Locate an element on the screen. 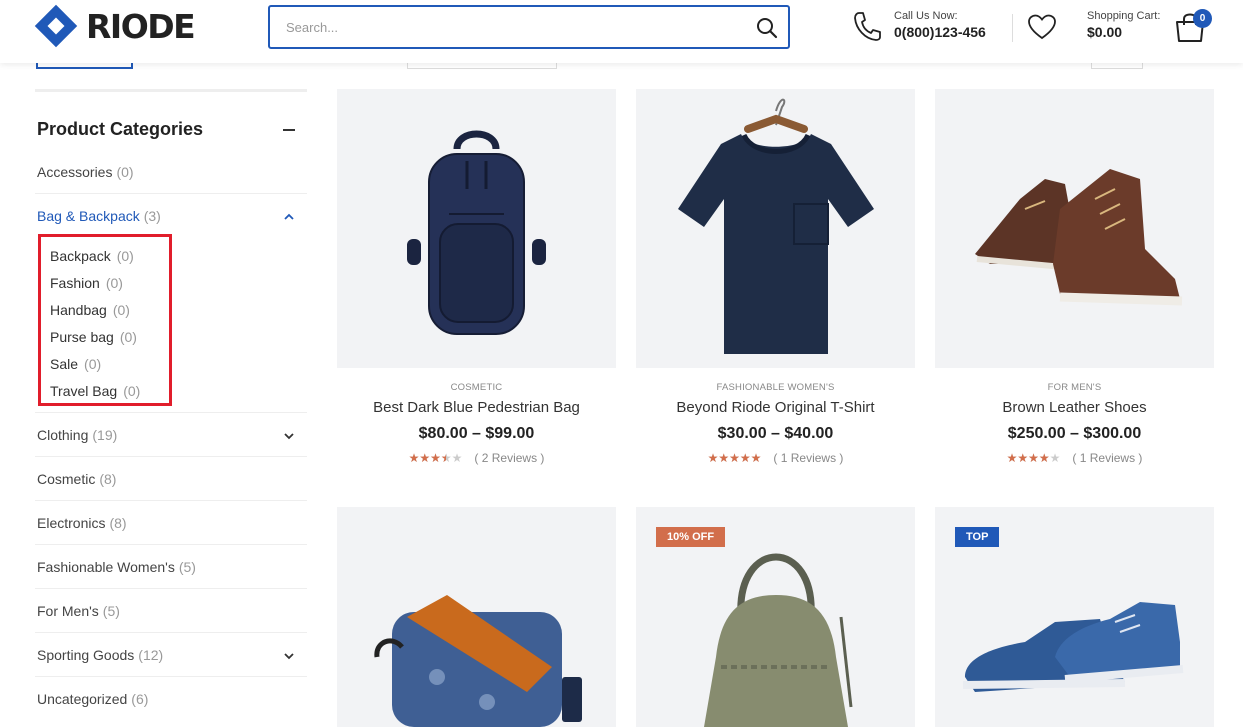  product-card: TOP is located at coordinates (1074, 617).